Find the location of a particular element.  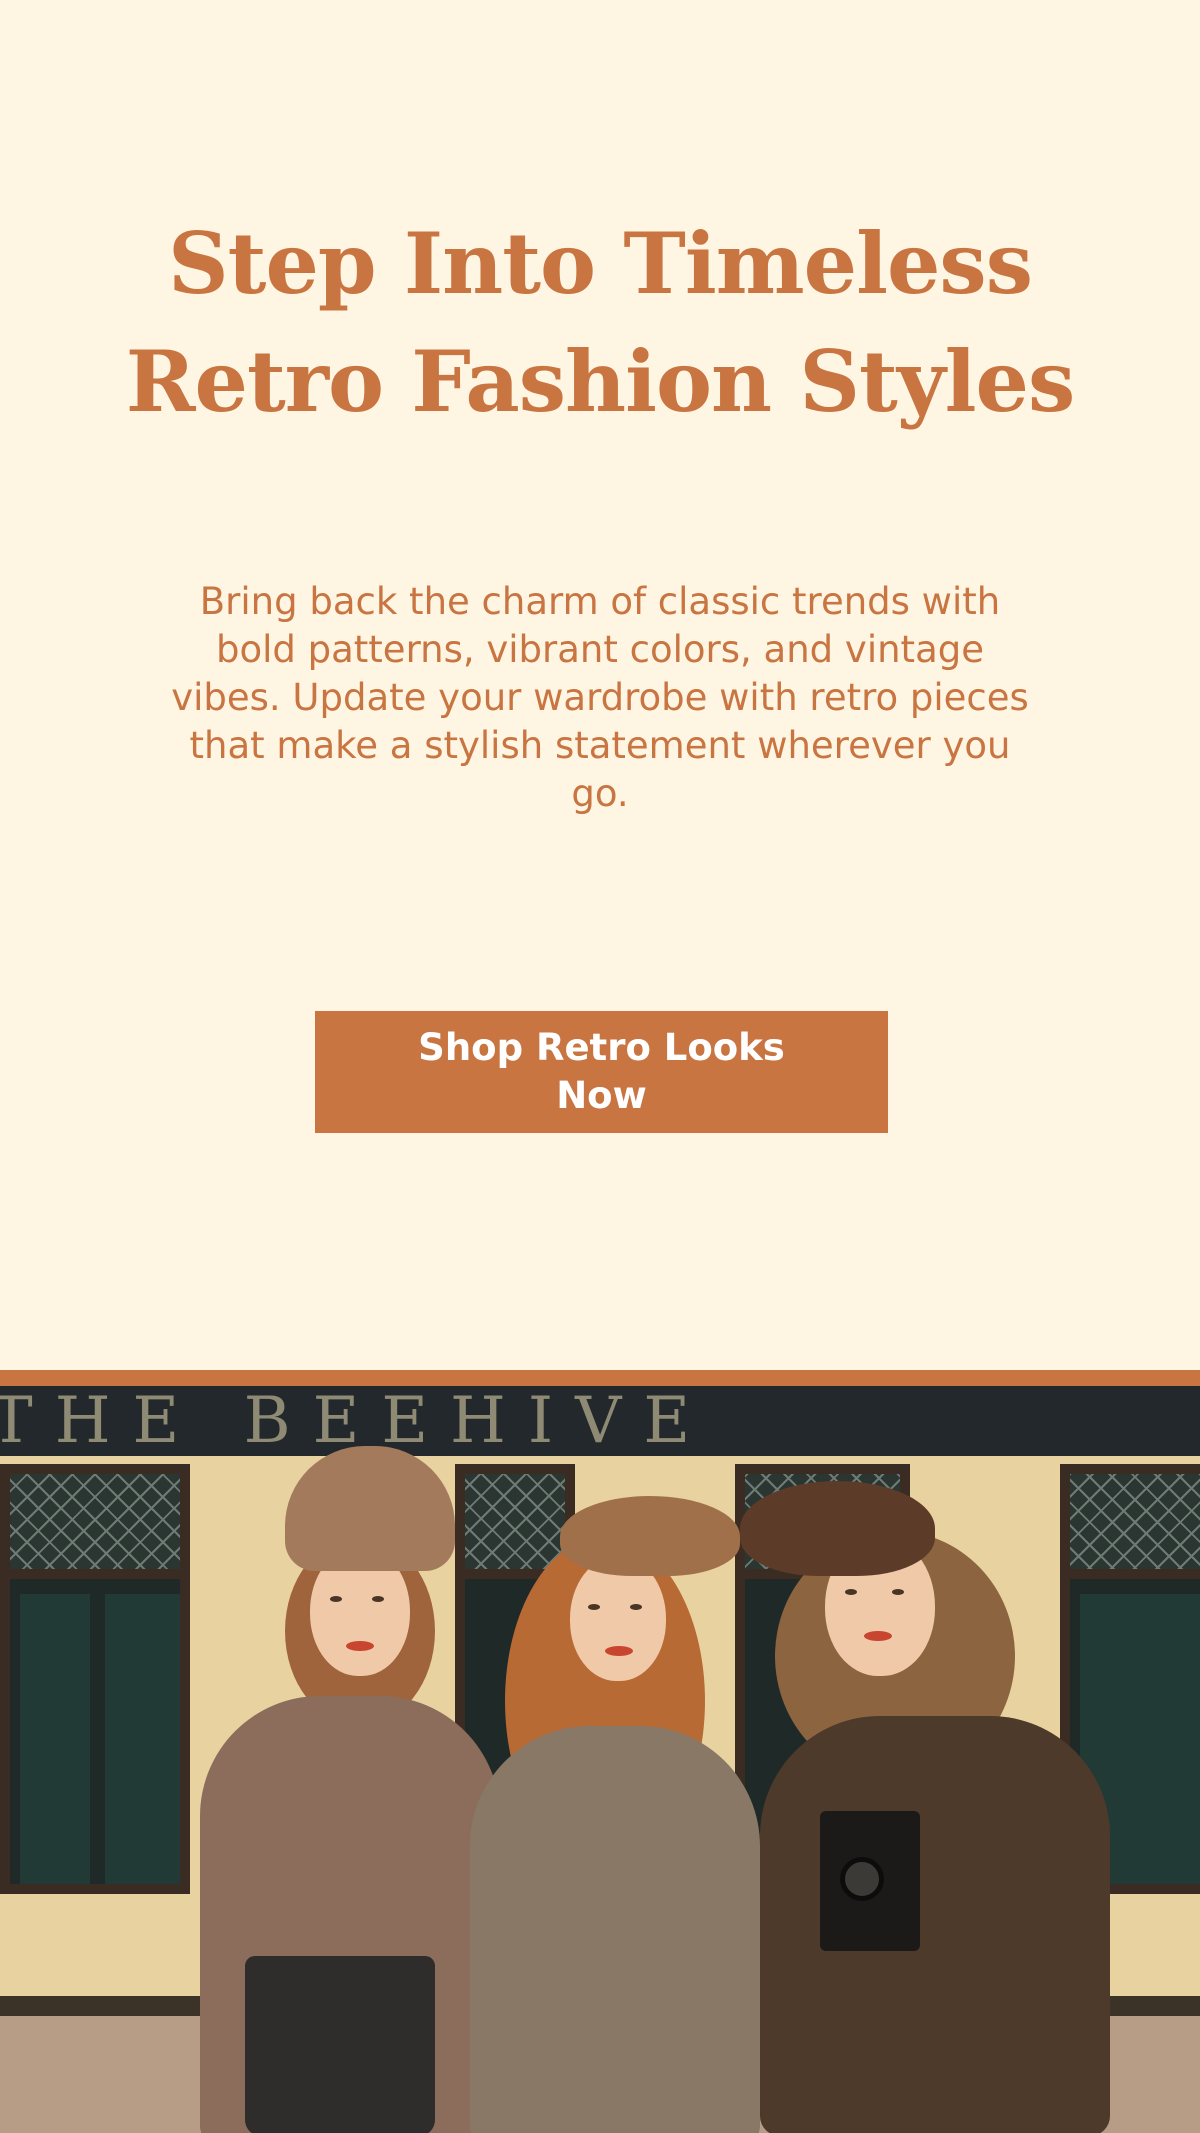

shop-retro-looks-button: Shop Retro Looks Now is located at coordinates (601, 1072).